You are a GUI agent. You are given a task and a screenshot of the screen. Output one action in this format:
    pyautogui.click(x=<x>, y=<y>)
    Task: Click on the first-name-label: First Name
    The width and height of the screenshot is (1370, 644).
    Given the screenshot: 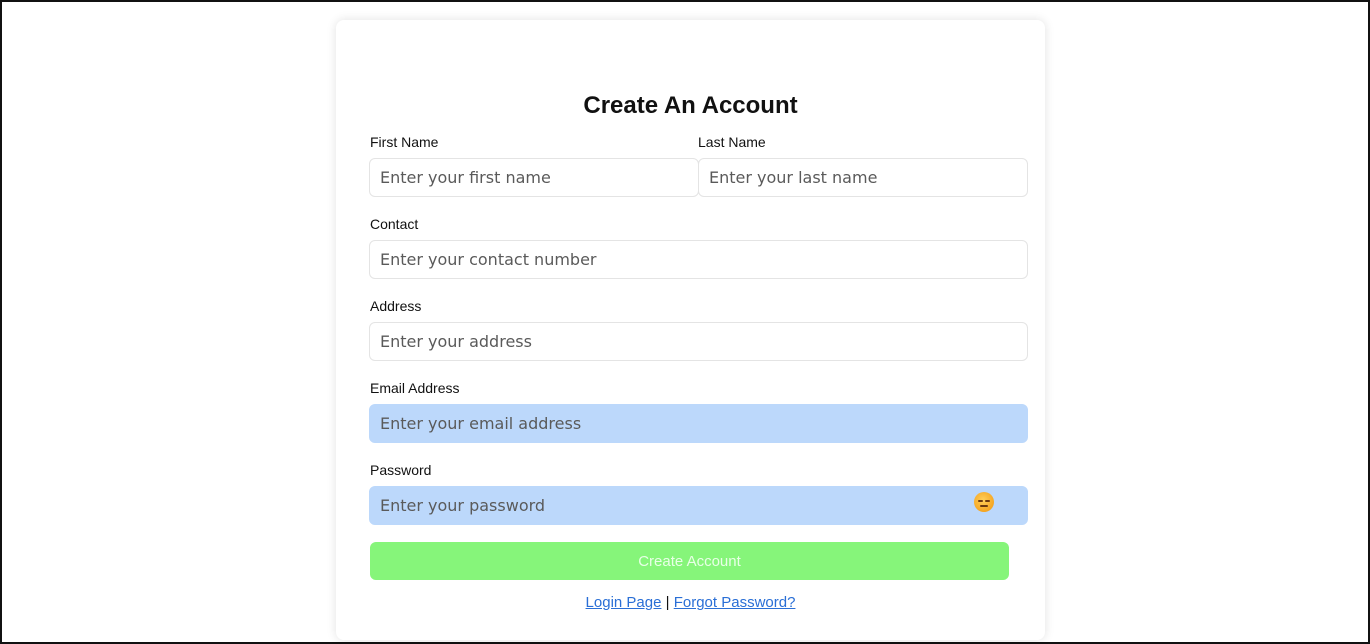 What is the action you would take?
    pyautogui.click(x=404, y=142)
    